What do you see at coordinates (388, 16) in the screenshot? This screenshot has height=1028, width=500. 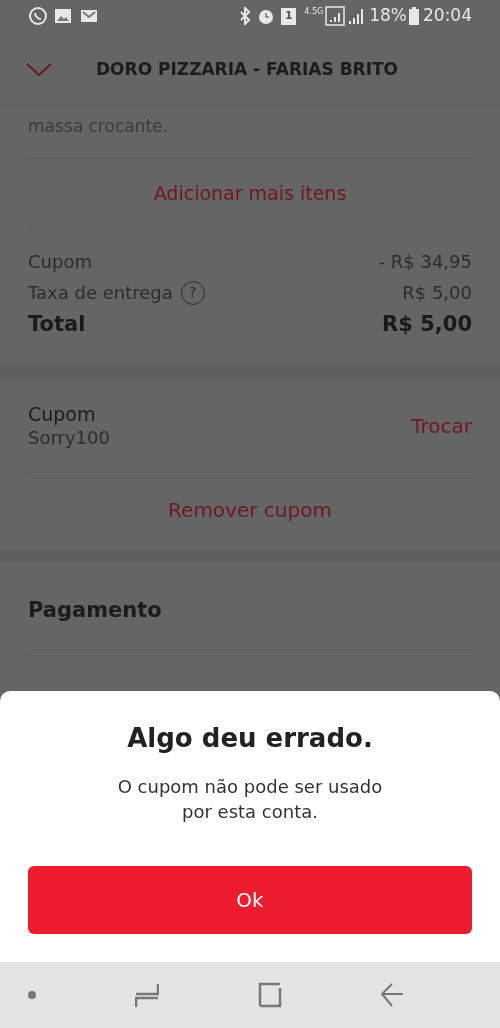 I see `battery-percent: 18%` at bounding box center [388, 16].